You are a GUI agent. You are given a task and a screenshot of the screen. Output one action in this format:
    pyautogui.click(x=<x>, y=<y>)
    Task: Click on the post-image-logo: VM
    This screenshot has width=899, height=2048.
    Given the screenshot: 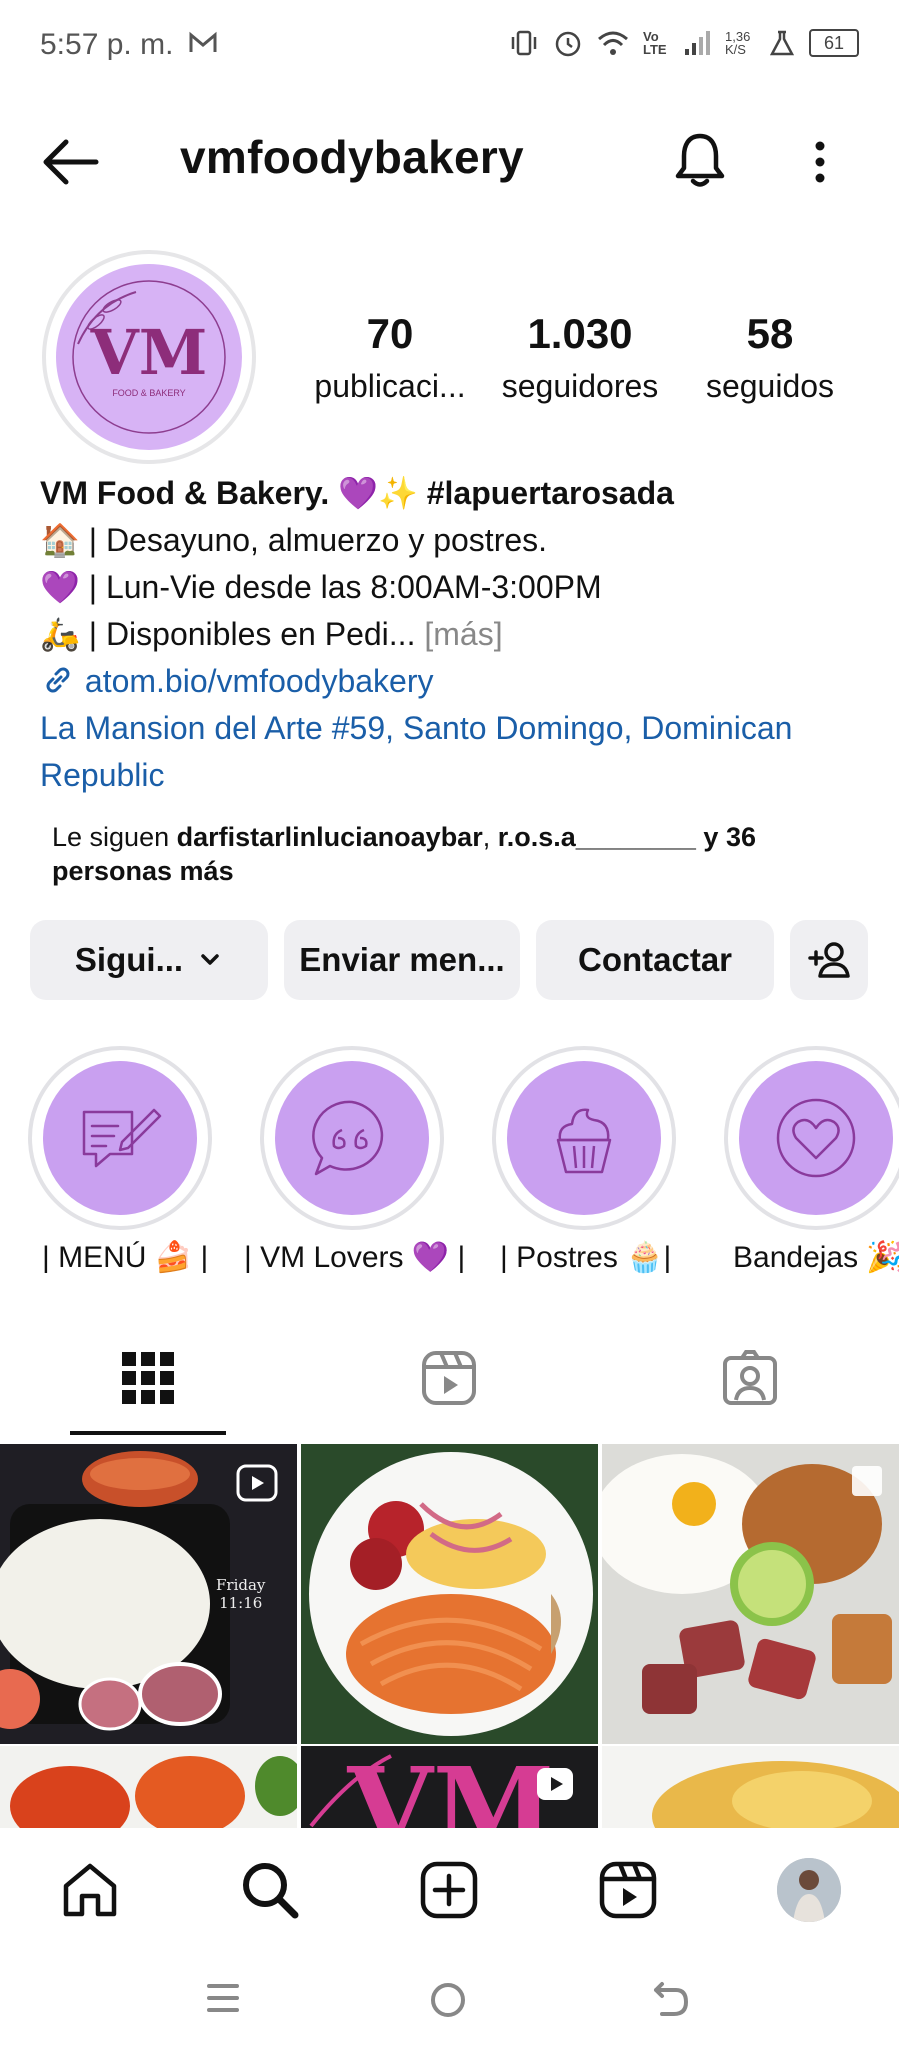 What is the action you would take?
    pyautogui.click(x=449, y=1788)
    